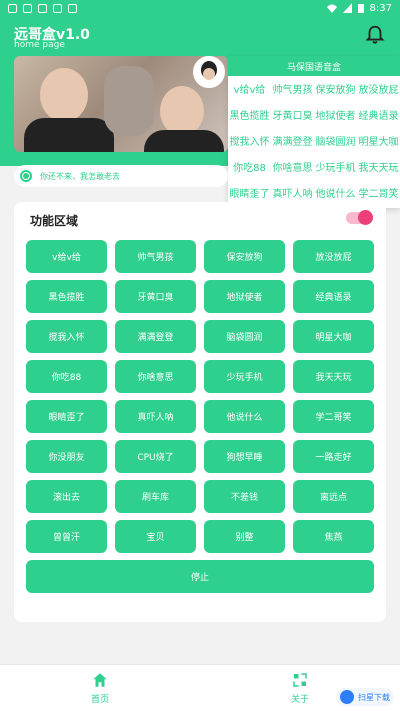  I want to click on watermark-badge: 扫星下载, so click(365, 697).